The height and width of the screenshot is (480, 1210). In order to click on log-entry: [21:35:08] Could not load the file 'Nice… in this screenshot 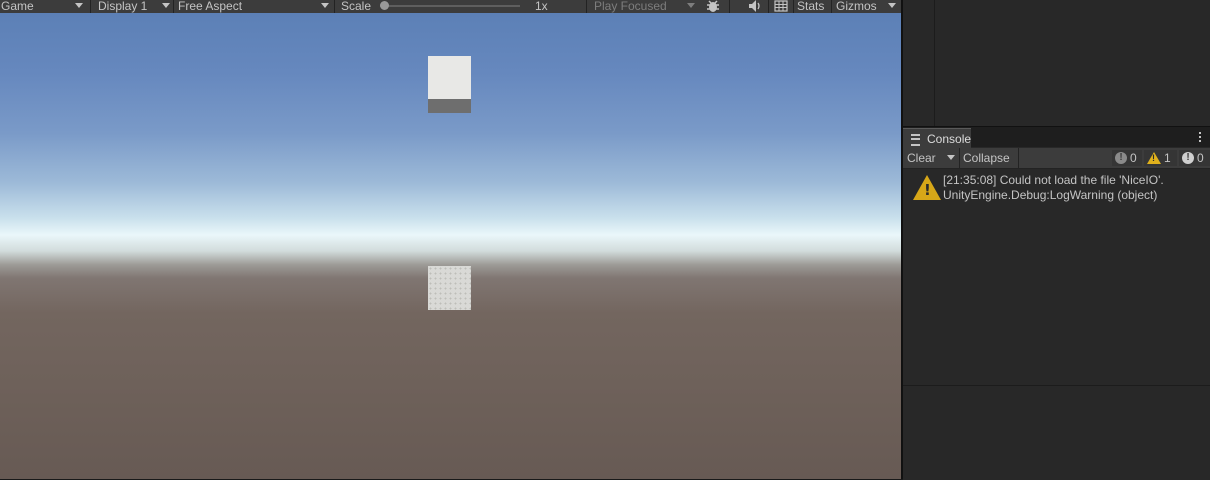, I will do `click(1056, 189)`.